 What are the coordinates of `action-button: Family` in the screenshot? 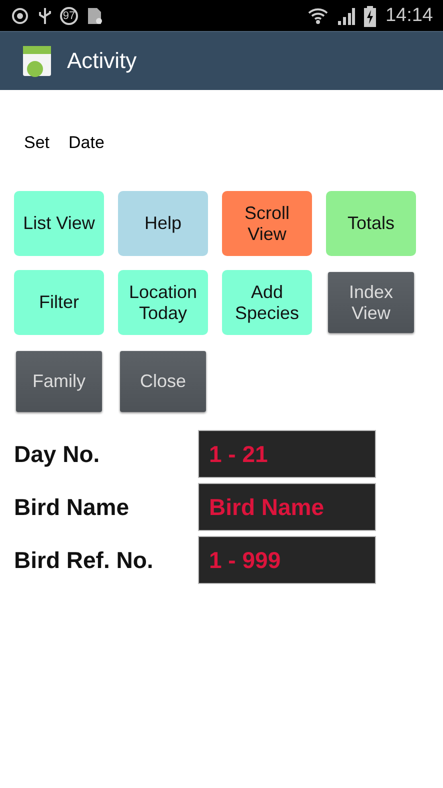 It's located at (59, 381).